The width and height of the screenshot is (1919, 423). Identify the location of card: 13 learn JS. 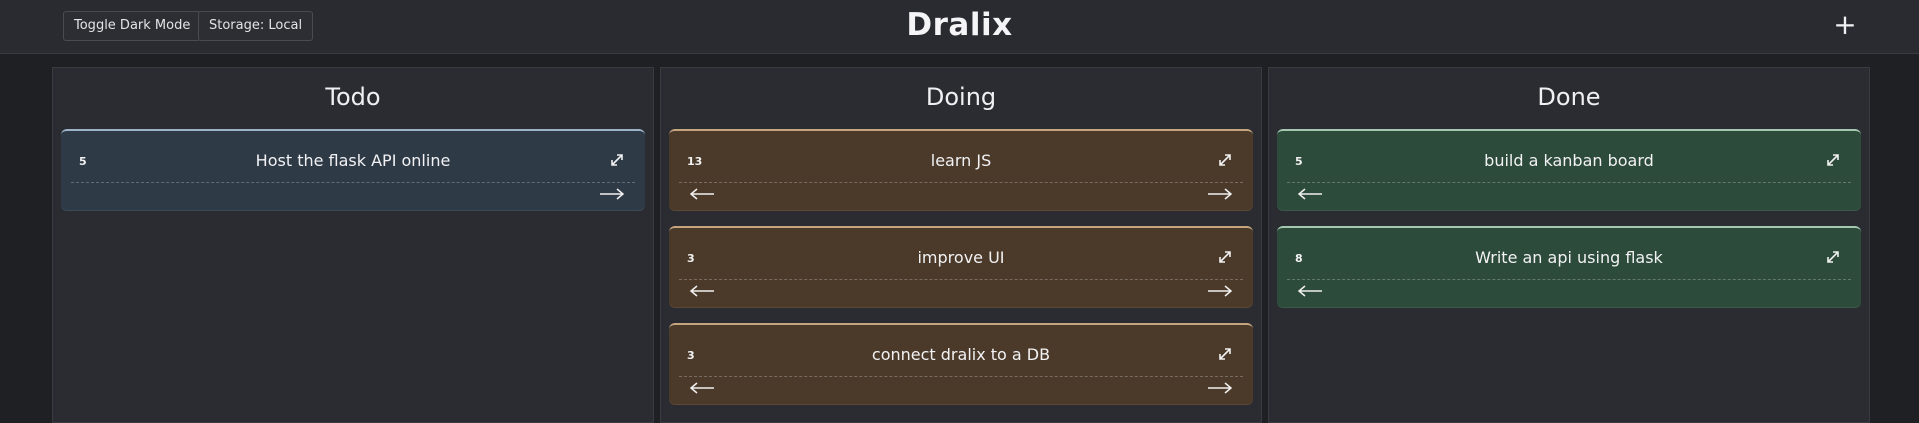
(961, 169).